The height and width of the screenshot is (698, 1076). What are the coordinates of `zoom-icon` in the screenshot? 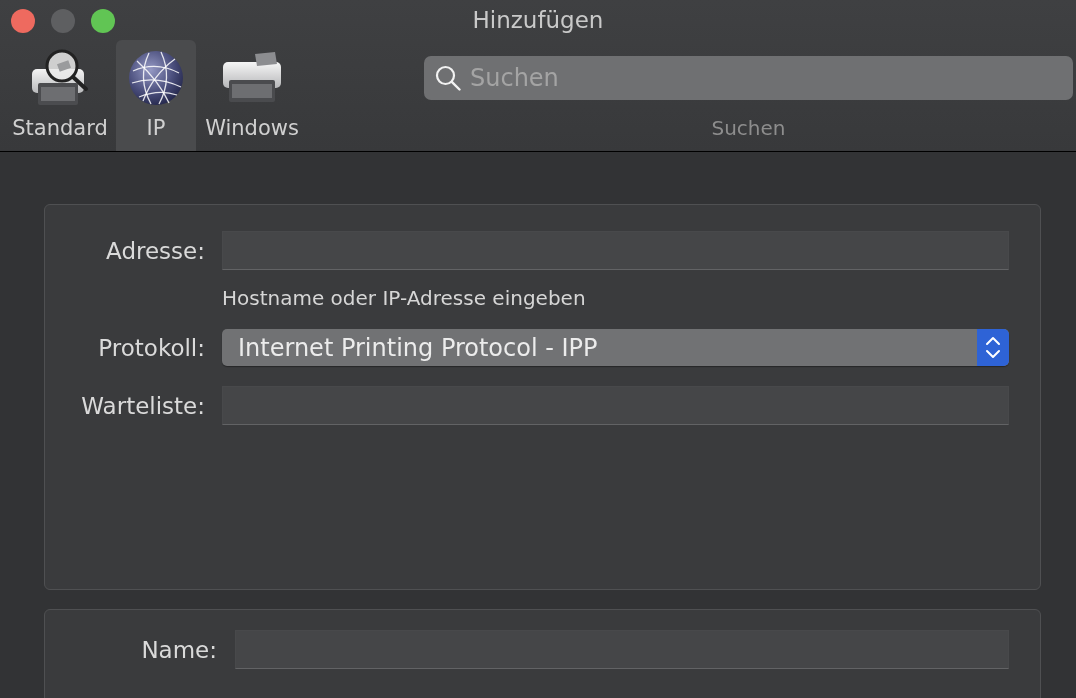 It's located at (103, 20).